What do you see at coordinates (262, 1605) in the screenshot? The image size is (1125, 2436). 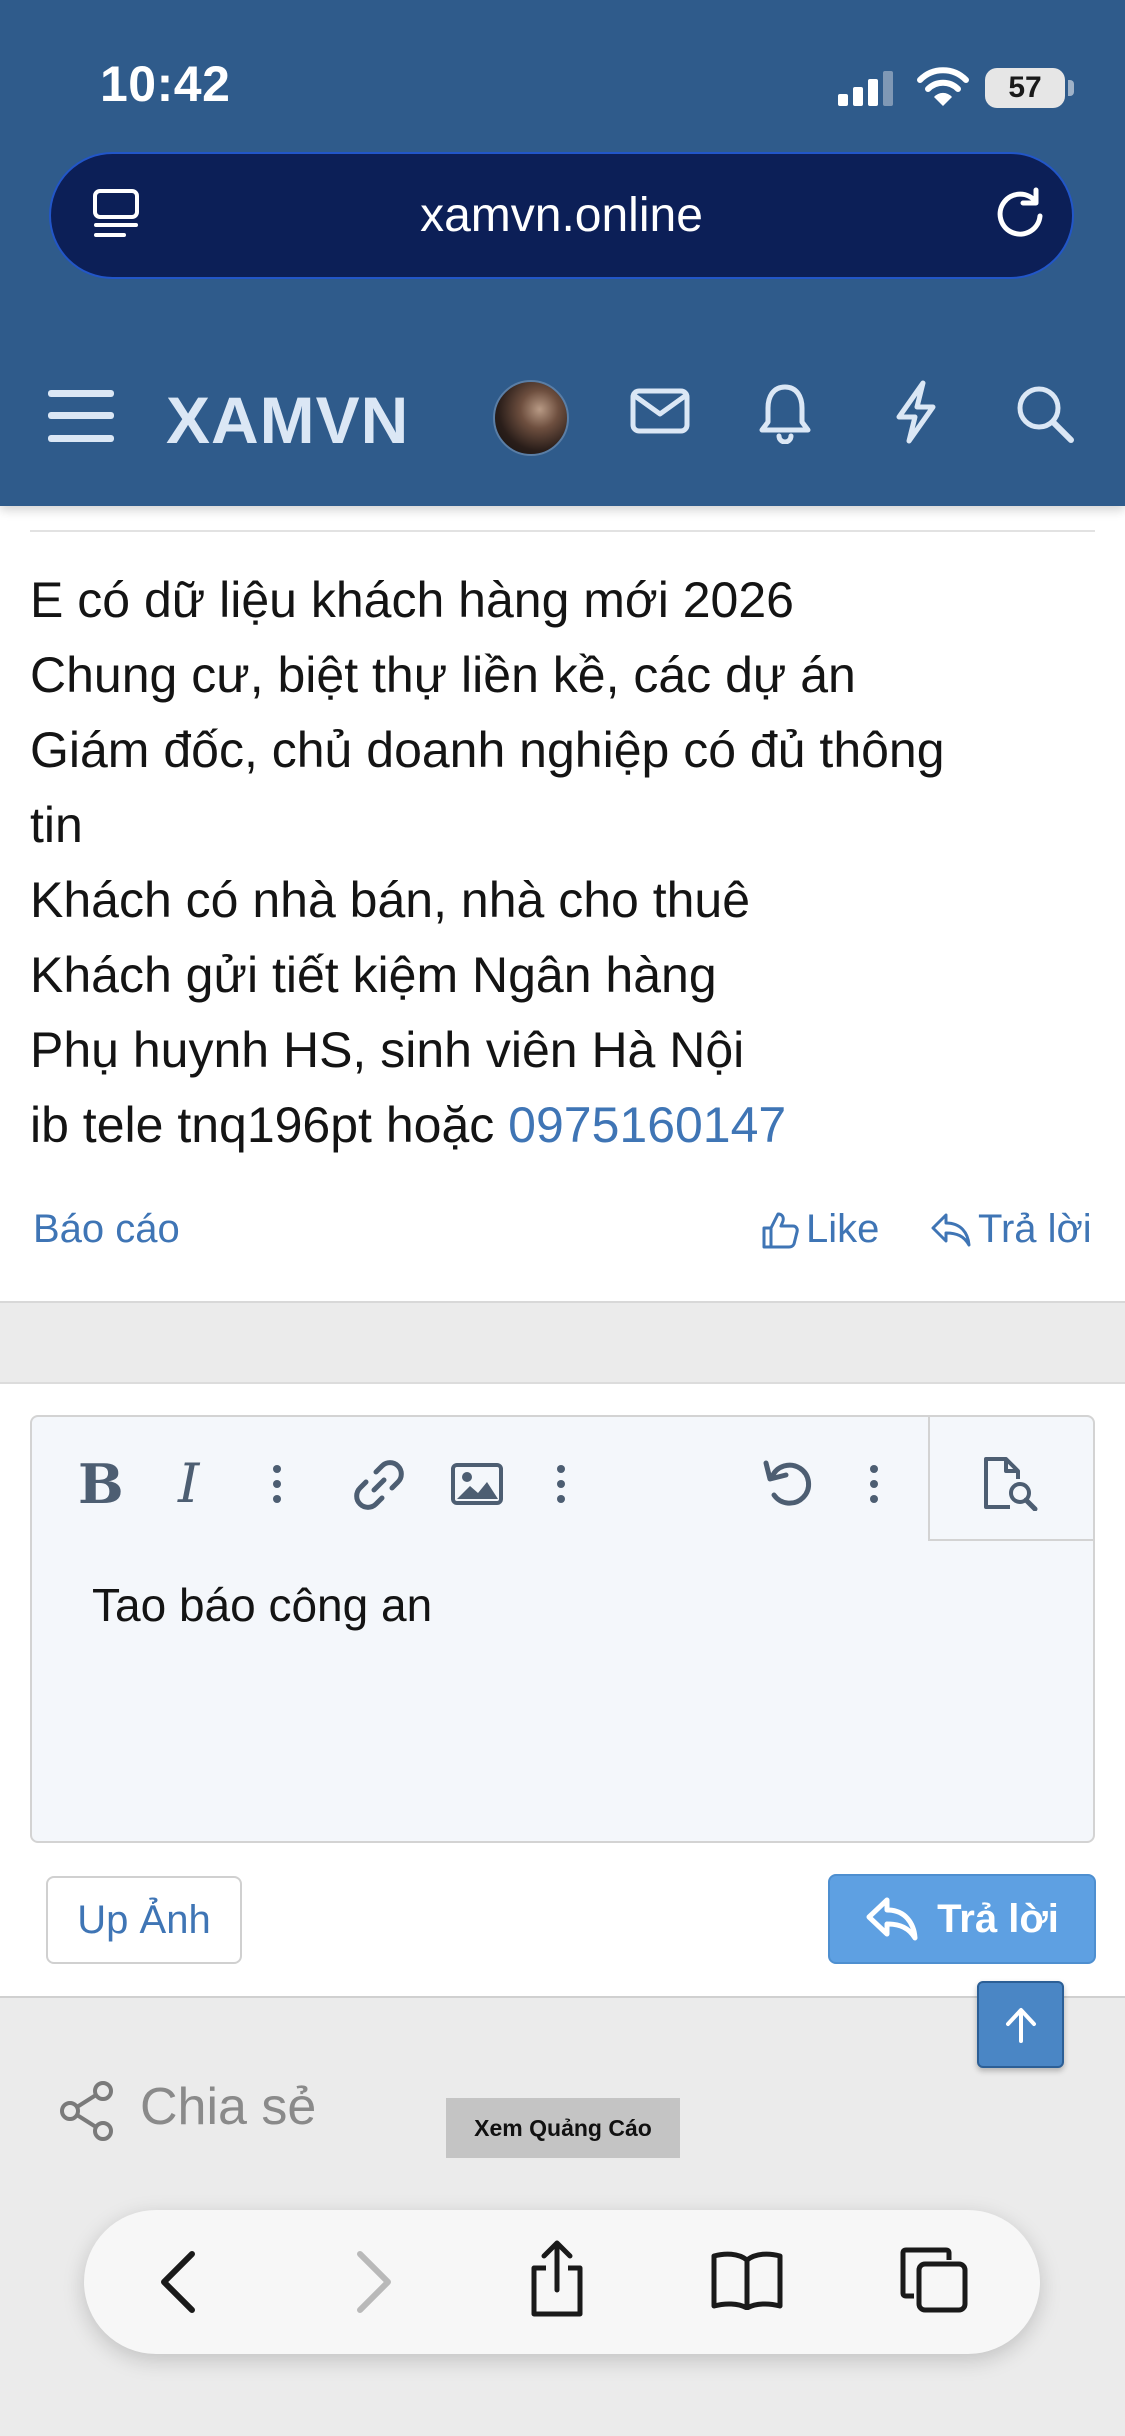 I see `editor-content: Tao báo công an` at bounding box center [262, 1605].